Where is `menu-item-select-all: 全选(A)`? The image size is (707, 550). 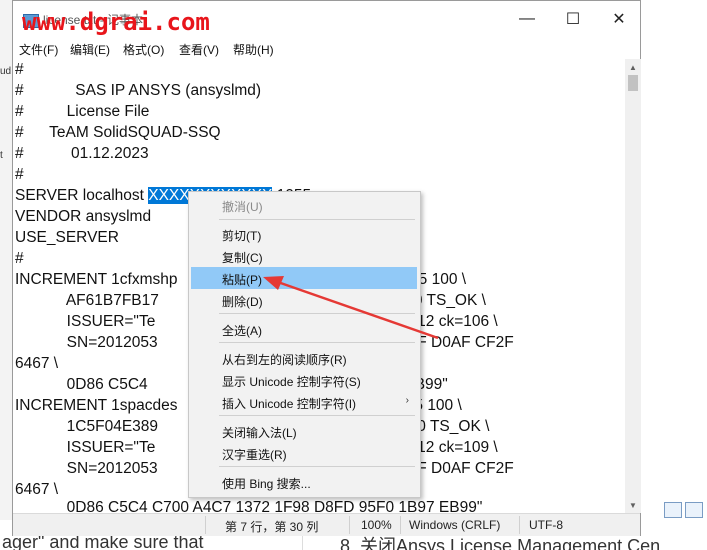
menu-item-select-all: 全选(A) is located at coordinates (304, 329).